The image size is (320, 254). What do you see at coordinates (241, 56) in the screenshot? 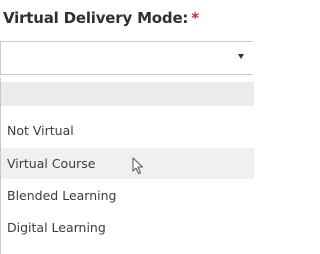
I see `chevron-down-icon` at bounding box center [241, 56].